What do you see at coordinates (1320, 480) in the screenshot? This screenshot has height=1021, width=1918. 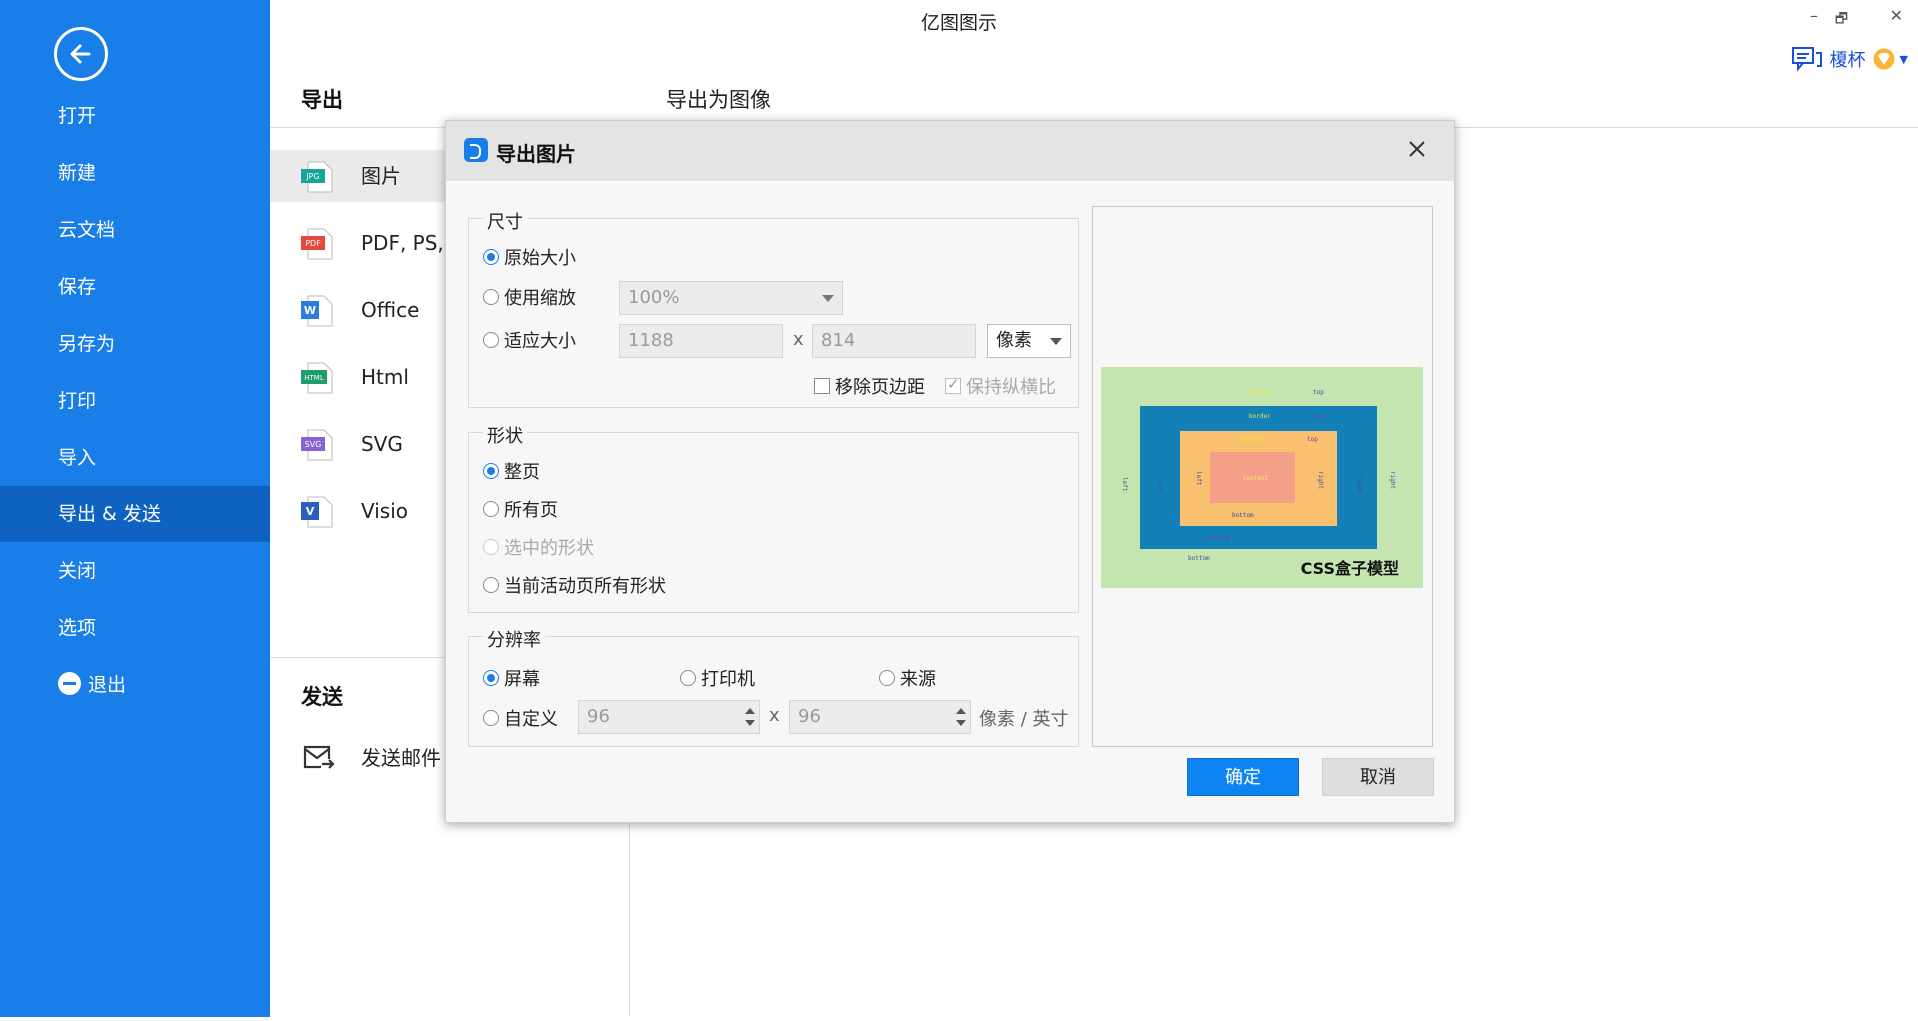 I see `padding-right-label: right` at bounding box center [1320, 480].